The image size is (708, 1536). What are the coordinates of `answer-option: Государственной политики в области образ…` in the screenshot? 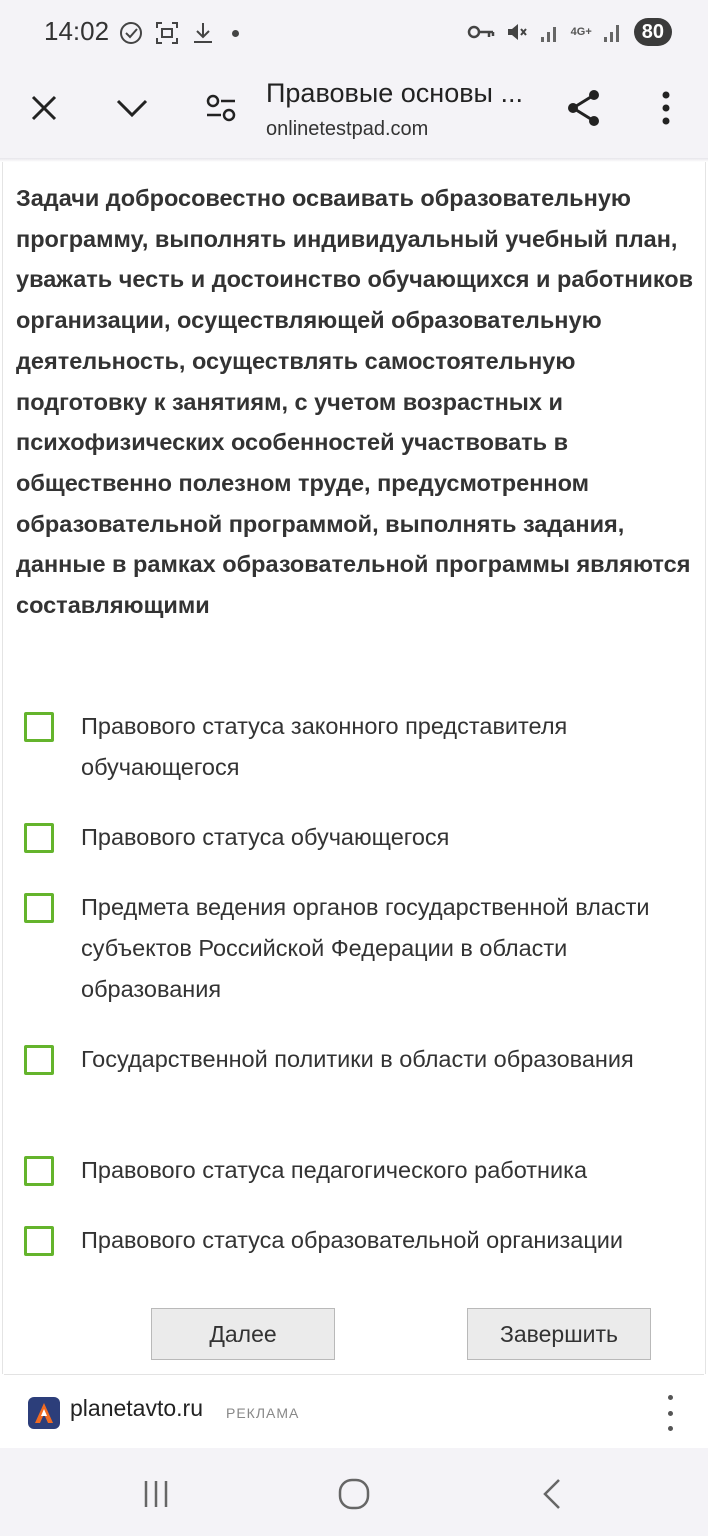 It's located at (329, 1060).